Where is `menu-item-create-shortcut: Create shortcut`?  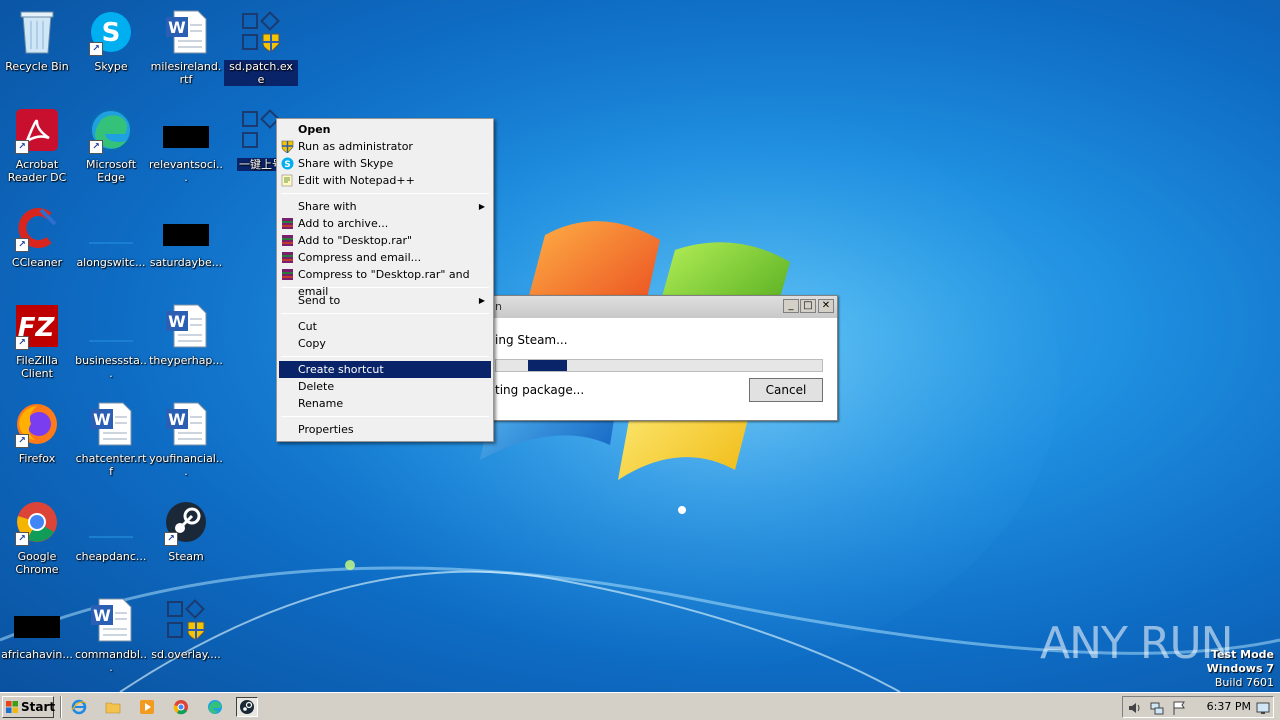 menu-item-create-shortcut: Create shortcut is located at coordinates (385, 369).